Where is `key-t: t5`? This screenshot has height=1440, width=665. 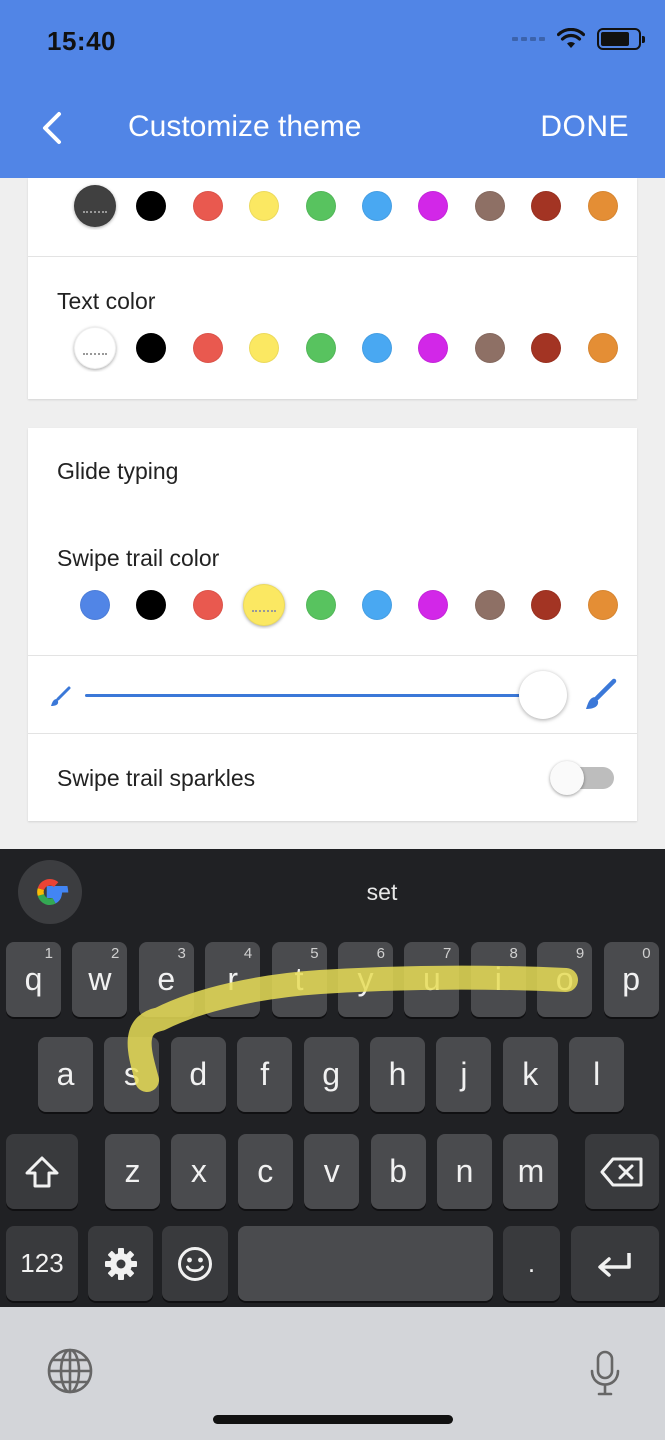
key-t: t5 is located at coordinates (299, 979).